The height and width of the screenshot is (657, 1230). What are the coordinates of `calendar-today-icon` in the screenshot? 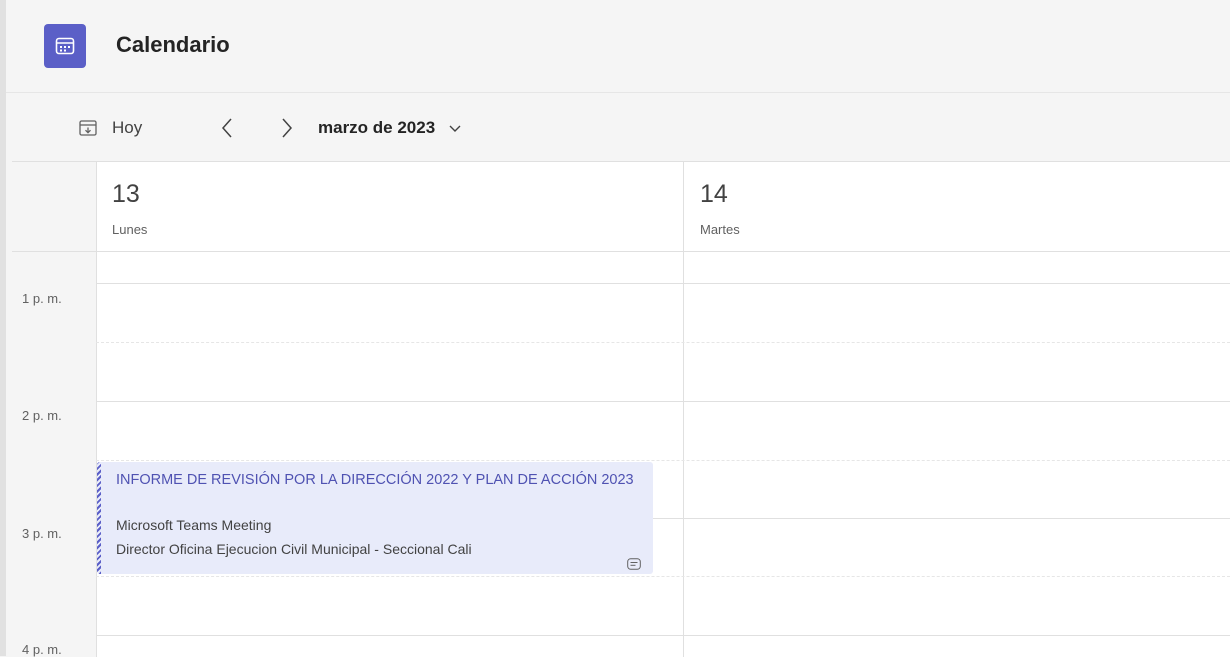 It's located at (88, 128).